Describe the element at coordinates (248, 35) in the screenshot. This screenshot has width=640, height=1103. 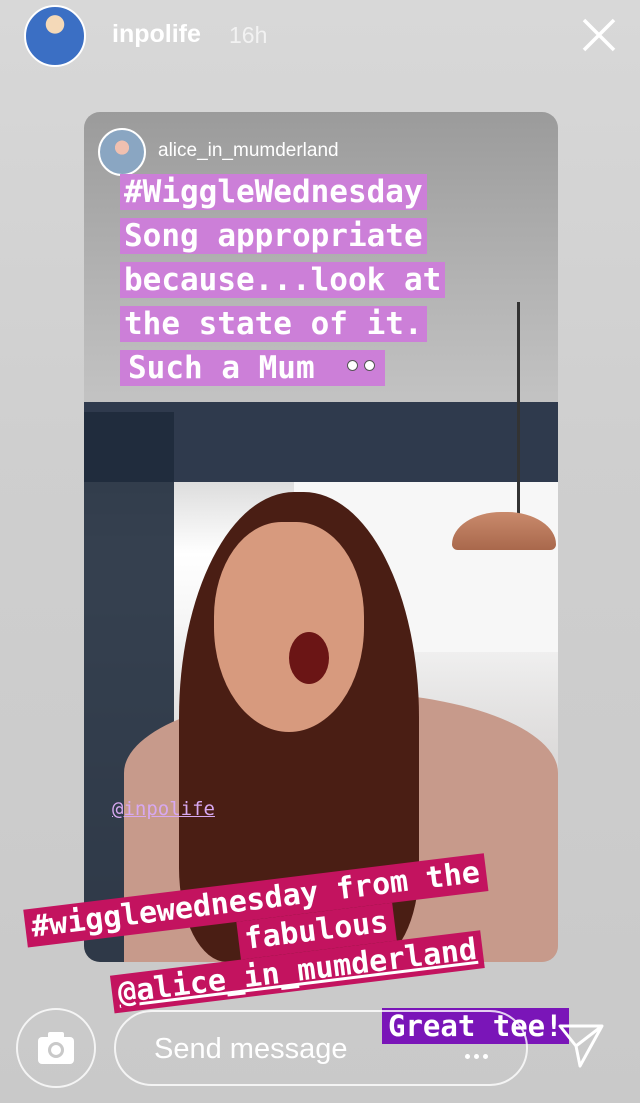
I see `story-timestamp: 16h` at that location.